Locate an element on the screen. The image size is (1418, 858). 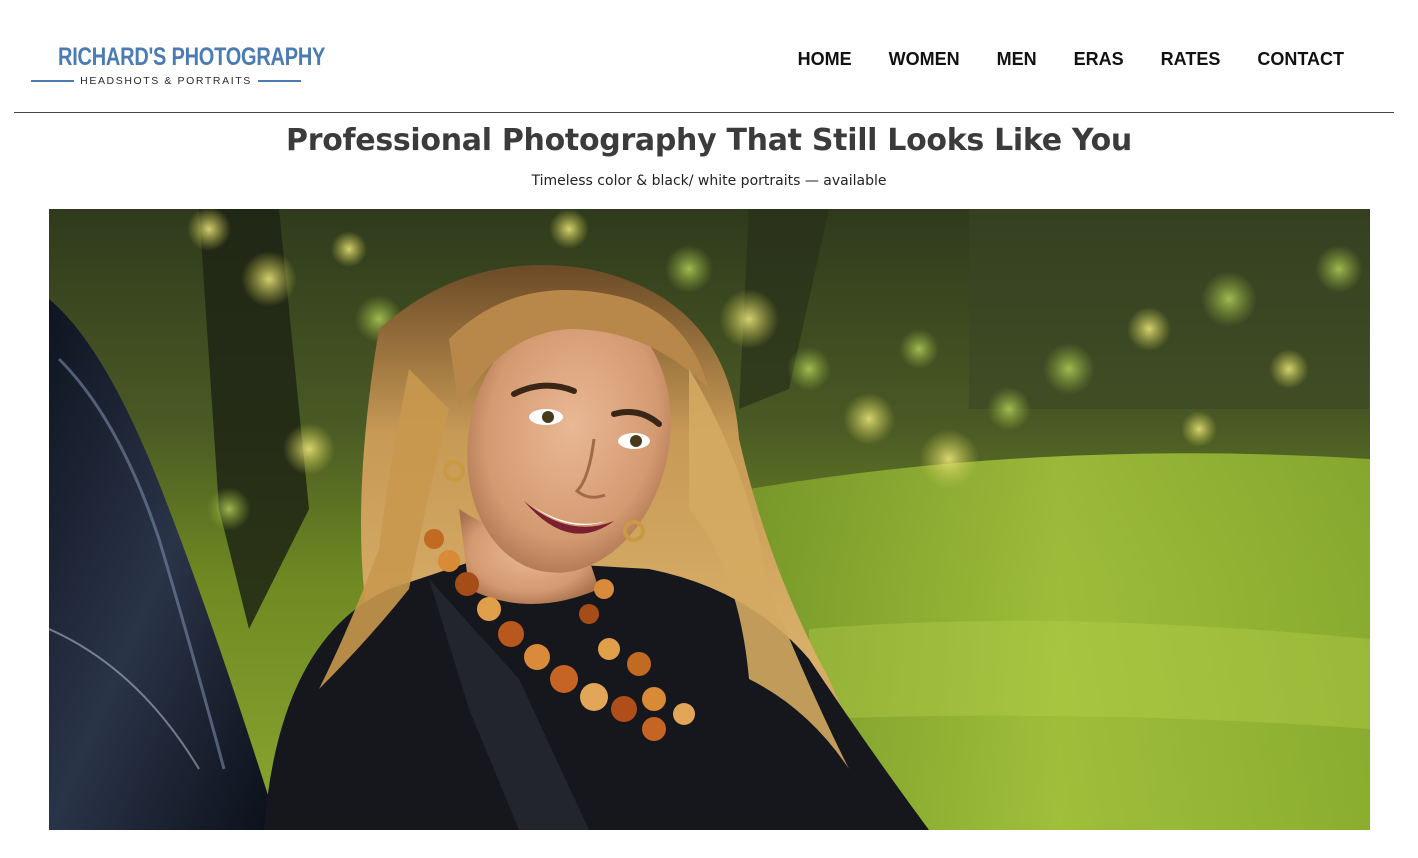
nav-eras: ERAS is located at coordinates (1099, 59).